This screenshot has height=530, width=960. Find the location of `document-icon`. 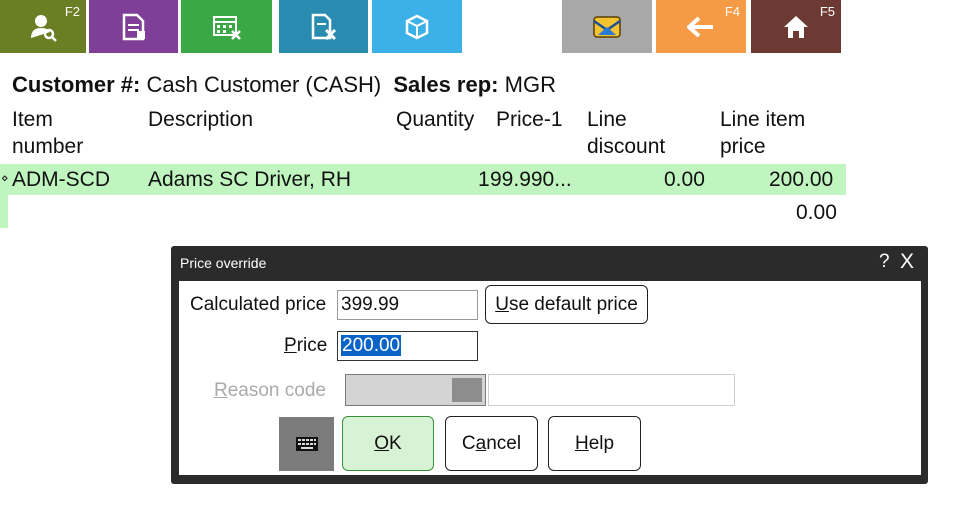

document-icon is located at coordinates (133, 26).